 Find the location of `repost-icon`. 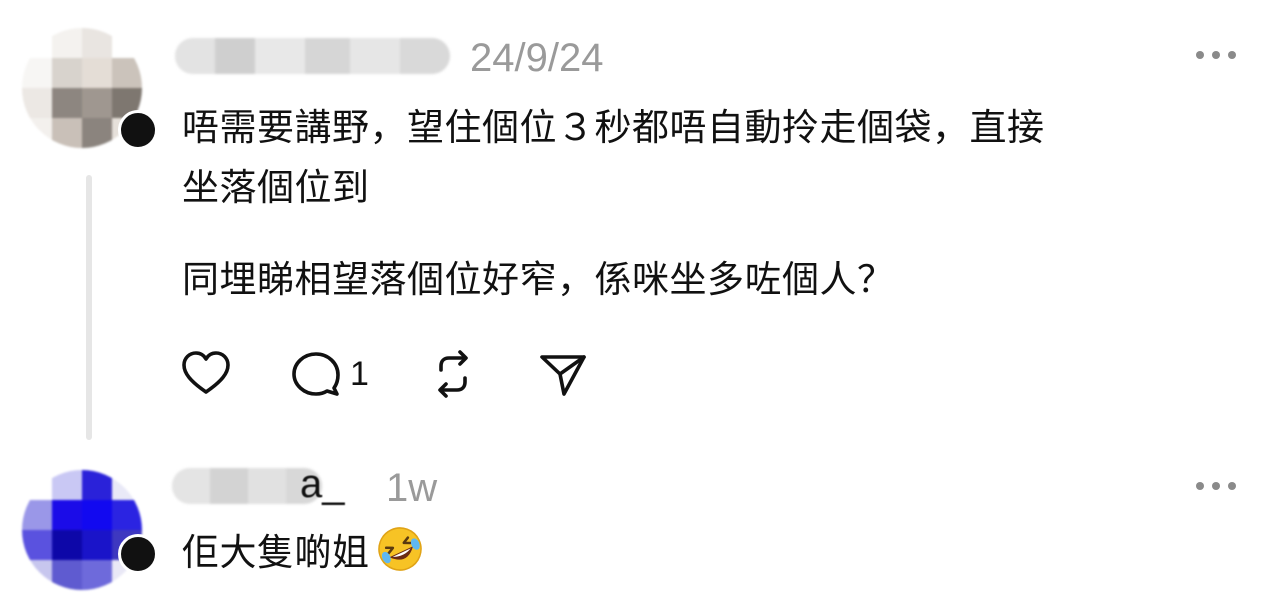

repost-icon is located at coordinates (453, 374).